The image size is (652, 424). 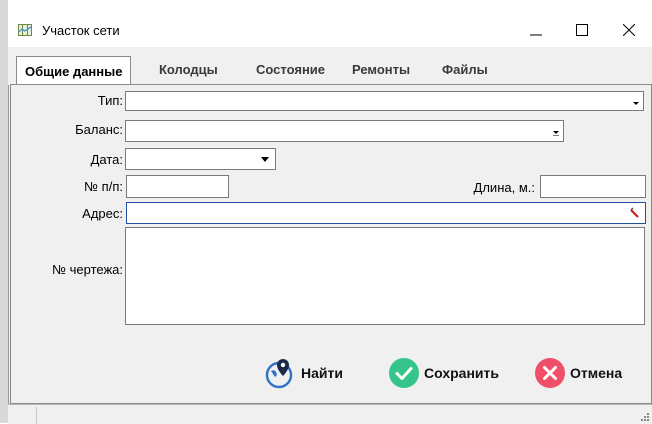 I want to click on length-input, so click(x=593, y=186).